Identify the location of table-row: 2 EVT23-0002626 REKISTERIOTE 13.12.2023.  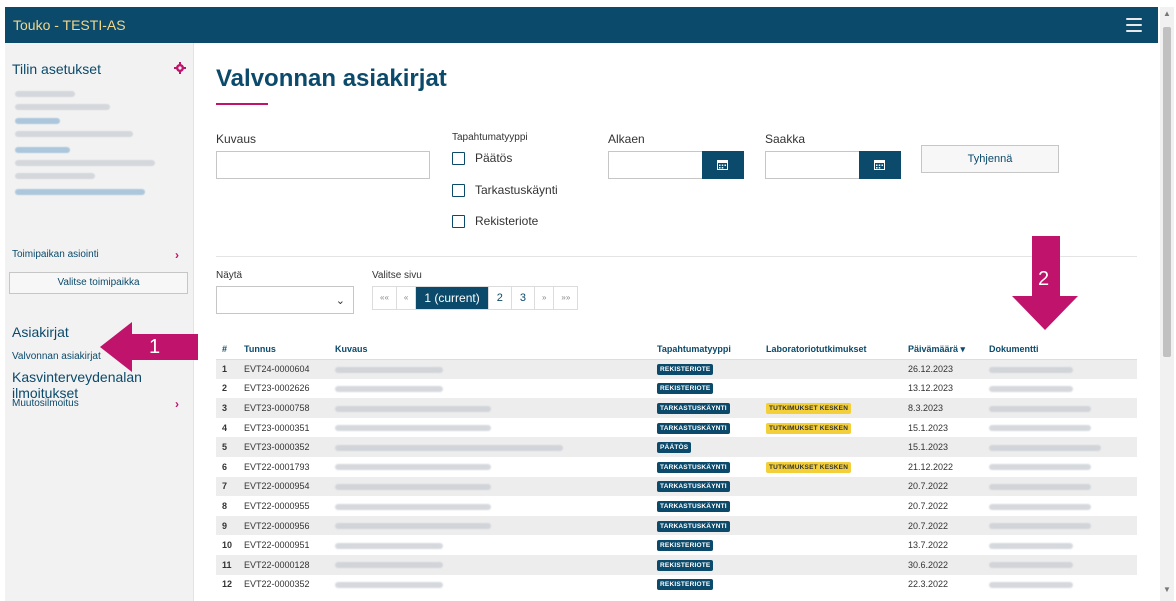
(676, 389).